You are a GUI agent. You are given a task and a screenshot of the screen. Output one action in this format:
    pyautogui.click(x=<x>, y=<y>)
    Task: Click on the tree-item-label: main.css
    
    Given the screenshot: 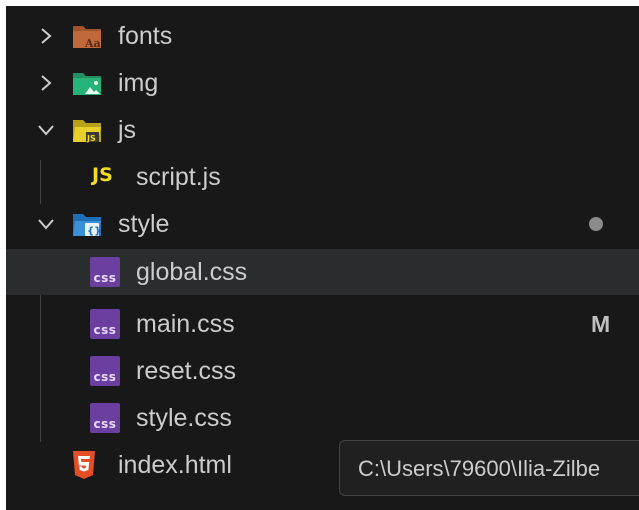 What is the action you would take?
    pyautogui.click(x=185, y=324)
    